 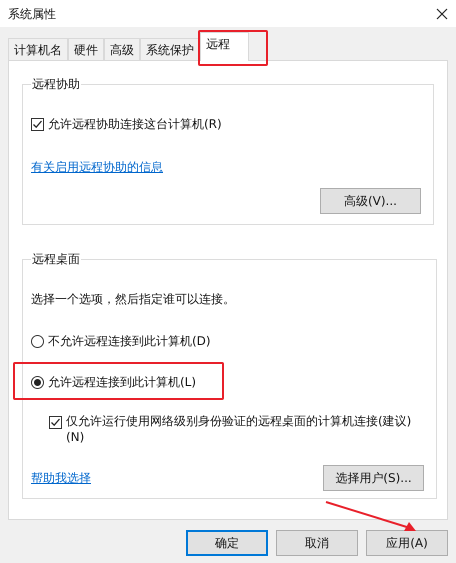 I want to click on checkbox-label: 仅允许运行使用网络级别身份验证的远程桌面的计算机连接(建议)(N), so click(x=239, y=429).